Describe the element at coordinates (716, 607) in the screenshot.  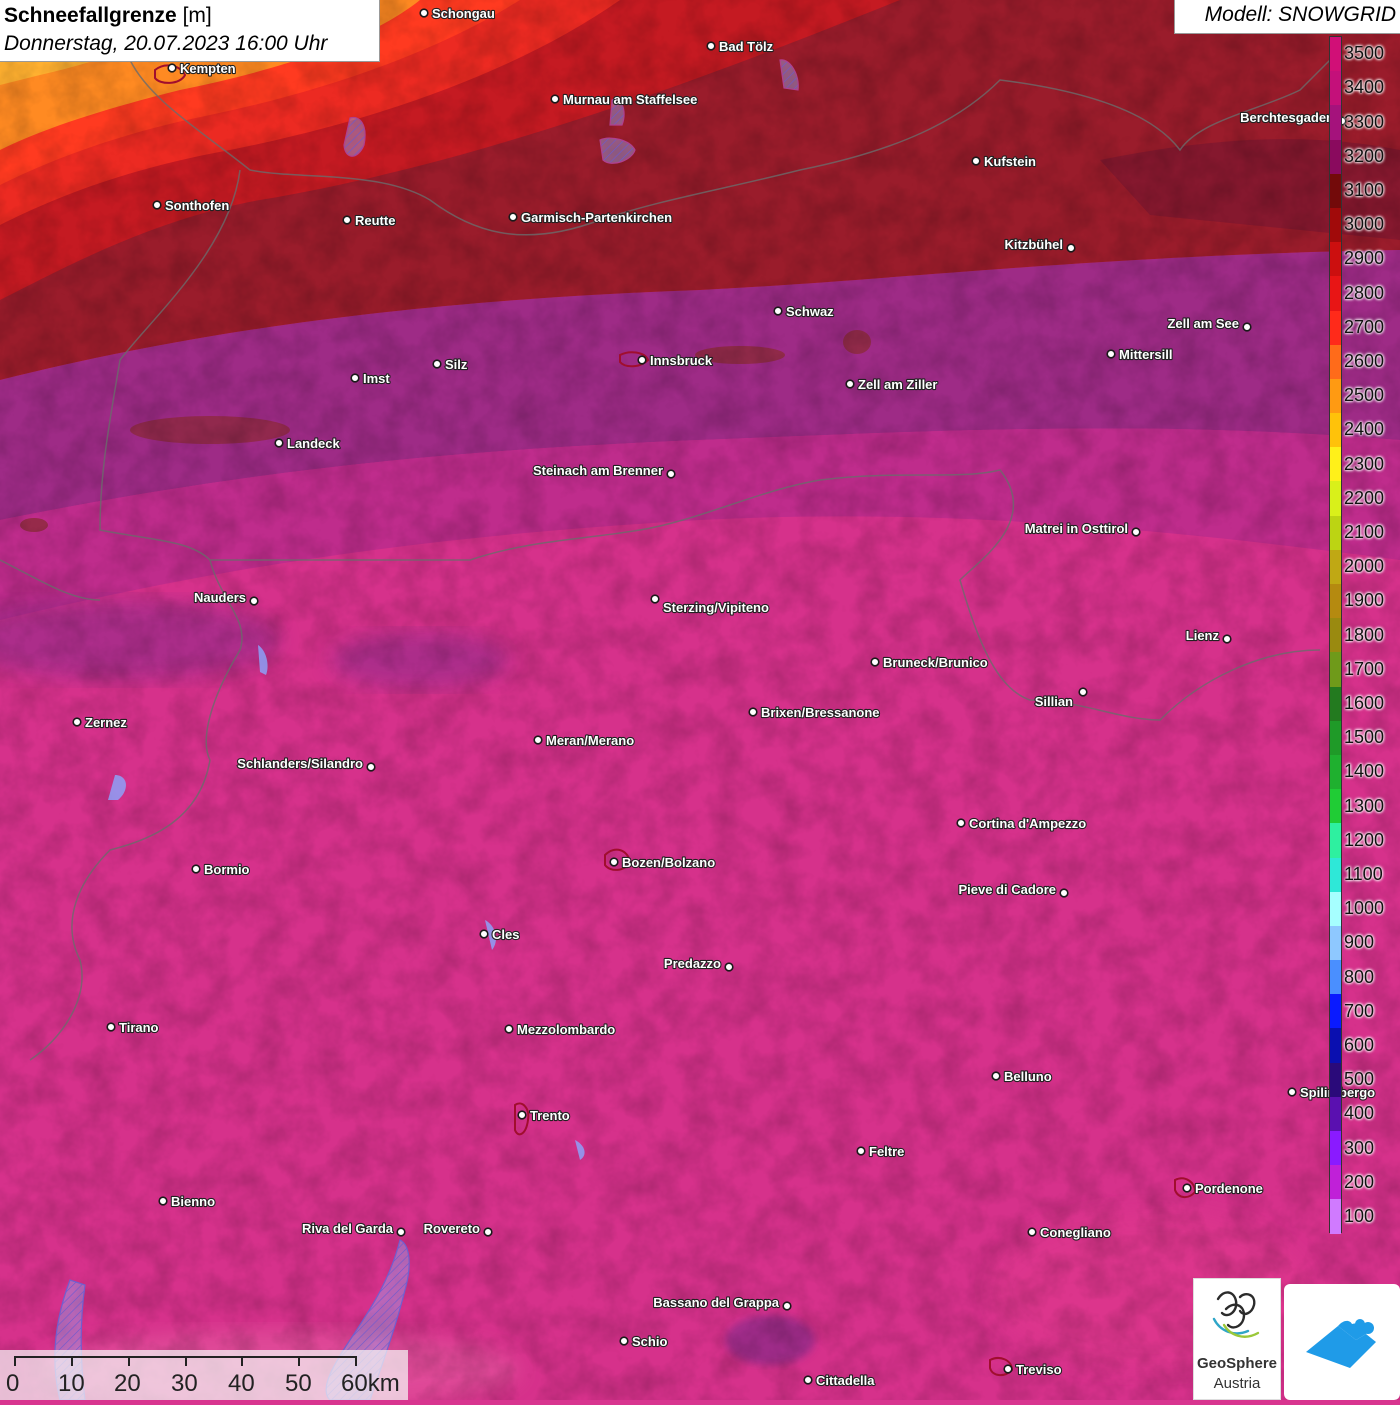
I see `city-label: Sterzing/Vipiteno` at that location.